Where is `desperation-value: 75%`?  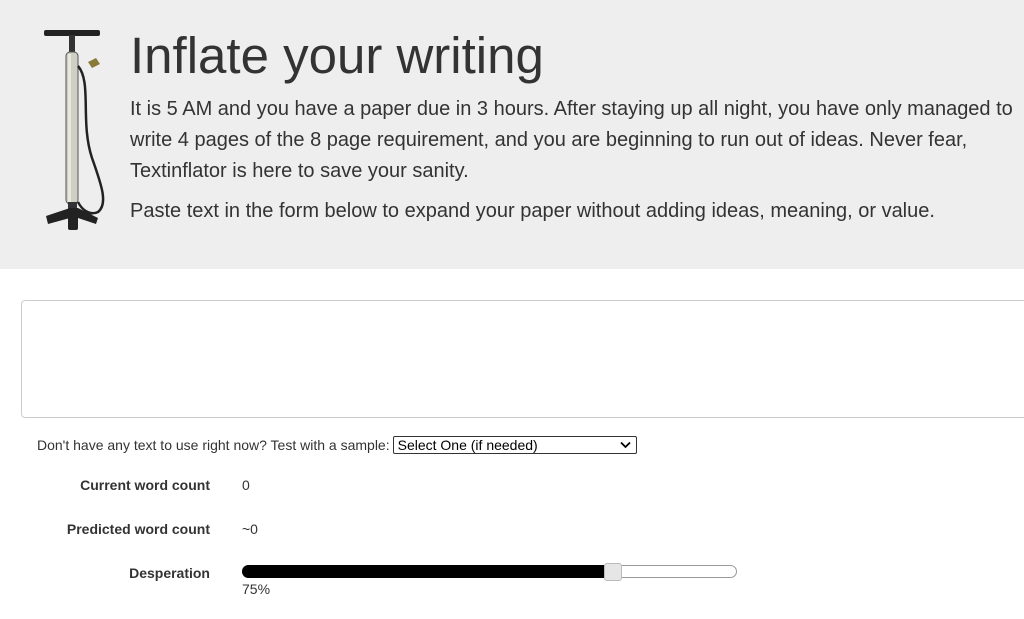 desperation-value: 75% is located at coordinates (256, 589).